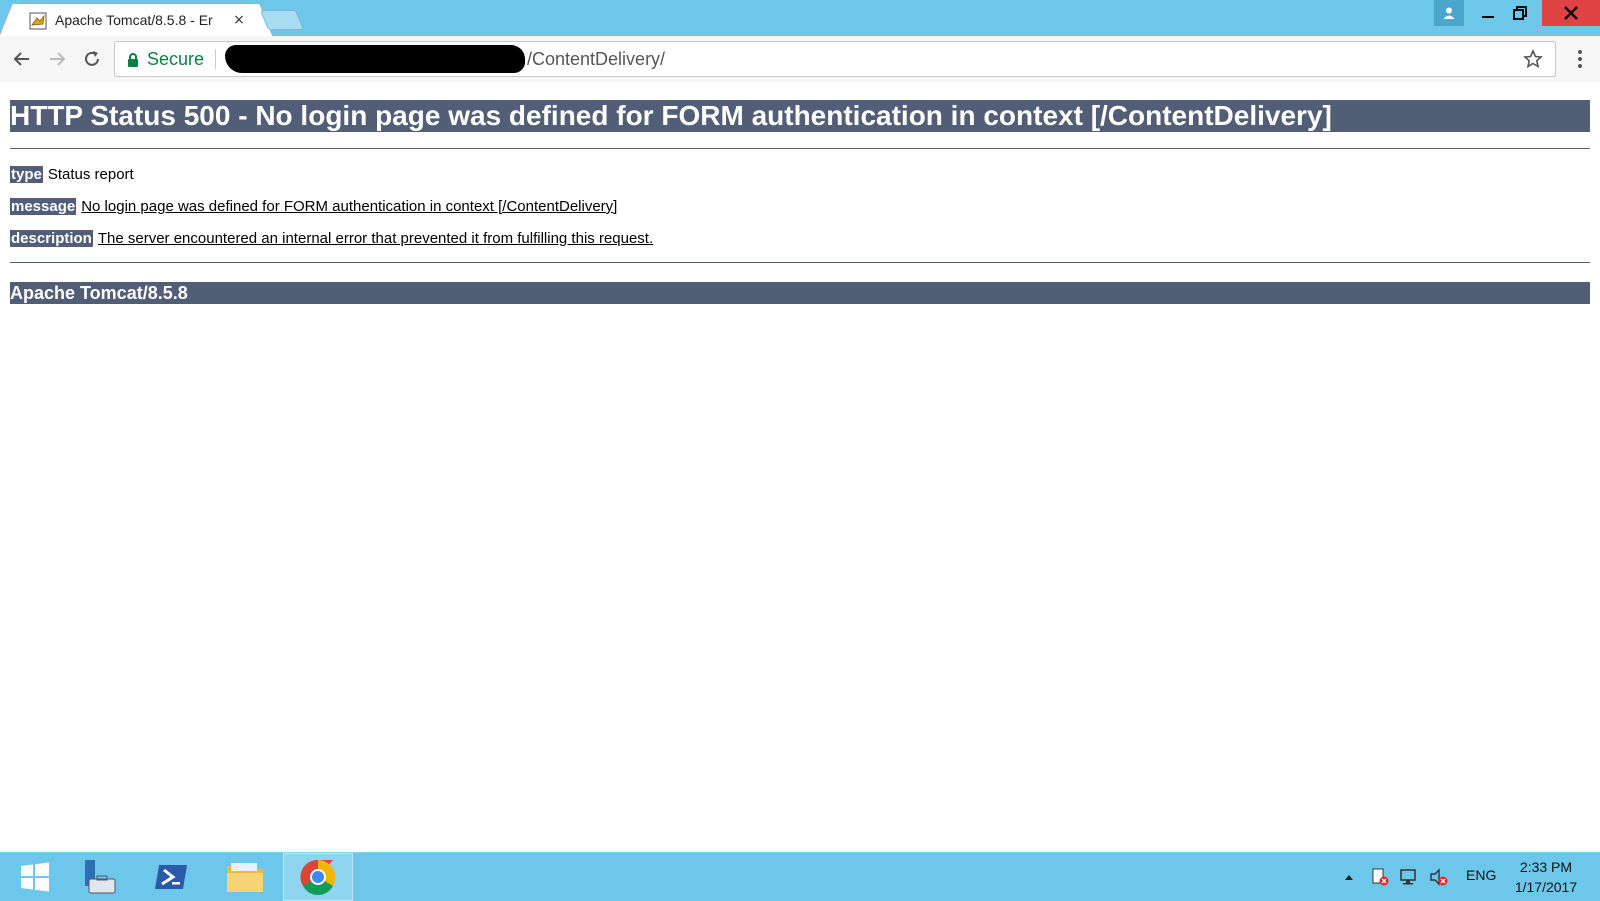  I want to click on folder-icon, so click(245, 877).